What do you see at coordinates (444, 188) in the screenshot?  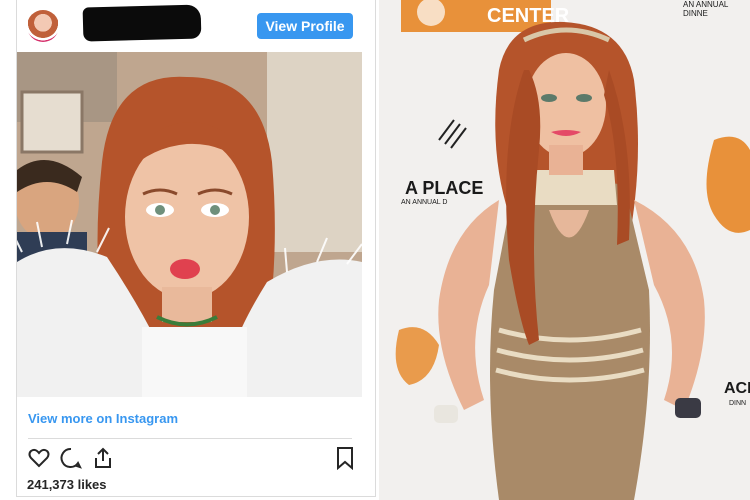 I see `backdrop-a-place-text: A PLACE` at bounding box center [444, 188].